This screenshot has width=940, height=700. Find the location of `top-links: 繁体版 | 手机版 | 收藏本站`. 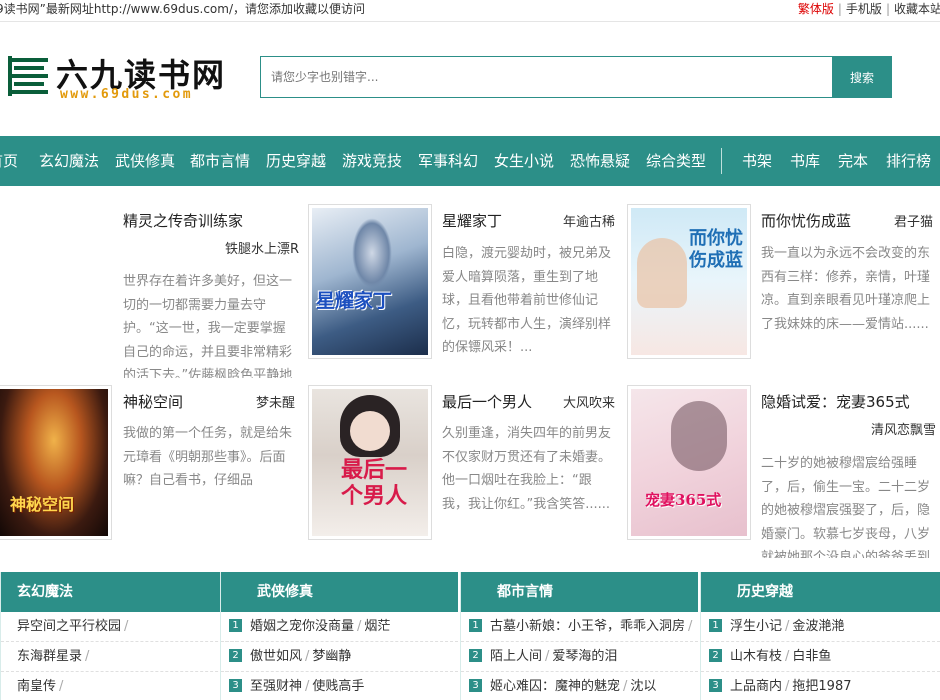

top-links: 繁体版 | 手机版 | 收藏本站 is located at coordinates (868, 9).